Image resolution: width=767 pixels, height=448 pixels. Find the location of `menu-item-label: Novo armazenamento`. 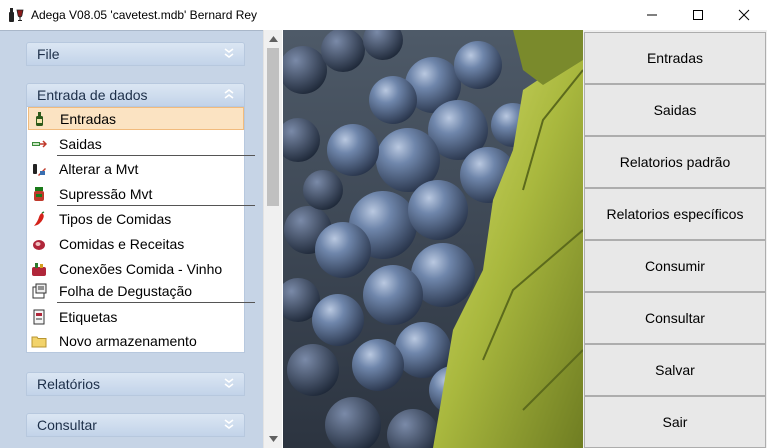

menu-item-label: Novo armazenamento is located at coordinates (128, 340).